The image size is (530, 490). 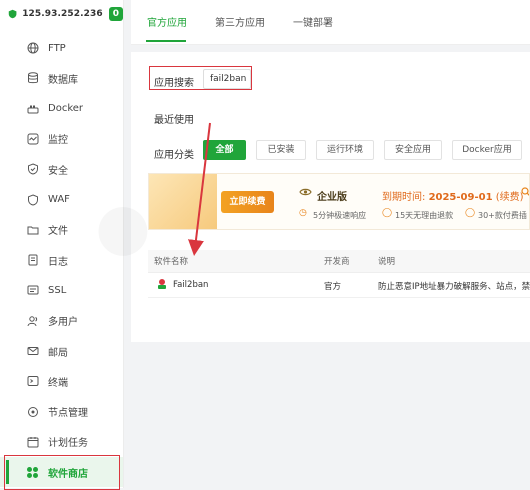 What do you see at coordinates (305, 192) in the screenshot?
I see `eye-icon` at bounding box center [305, 192].